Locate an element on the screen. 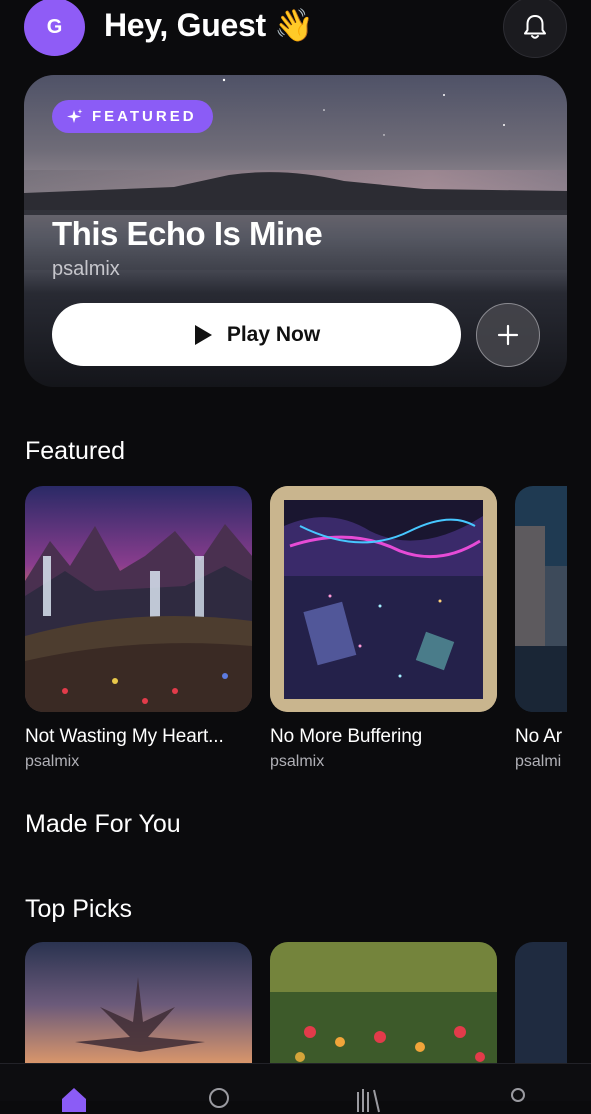  card-title: No More Buffering is located at coordinates (346, 736).